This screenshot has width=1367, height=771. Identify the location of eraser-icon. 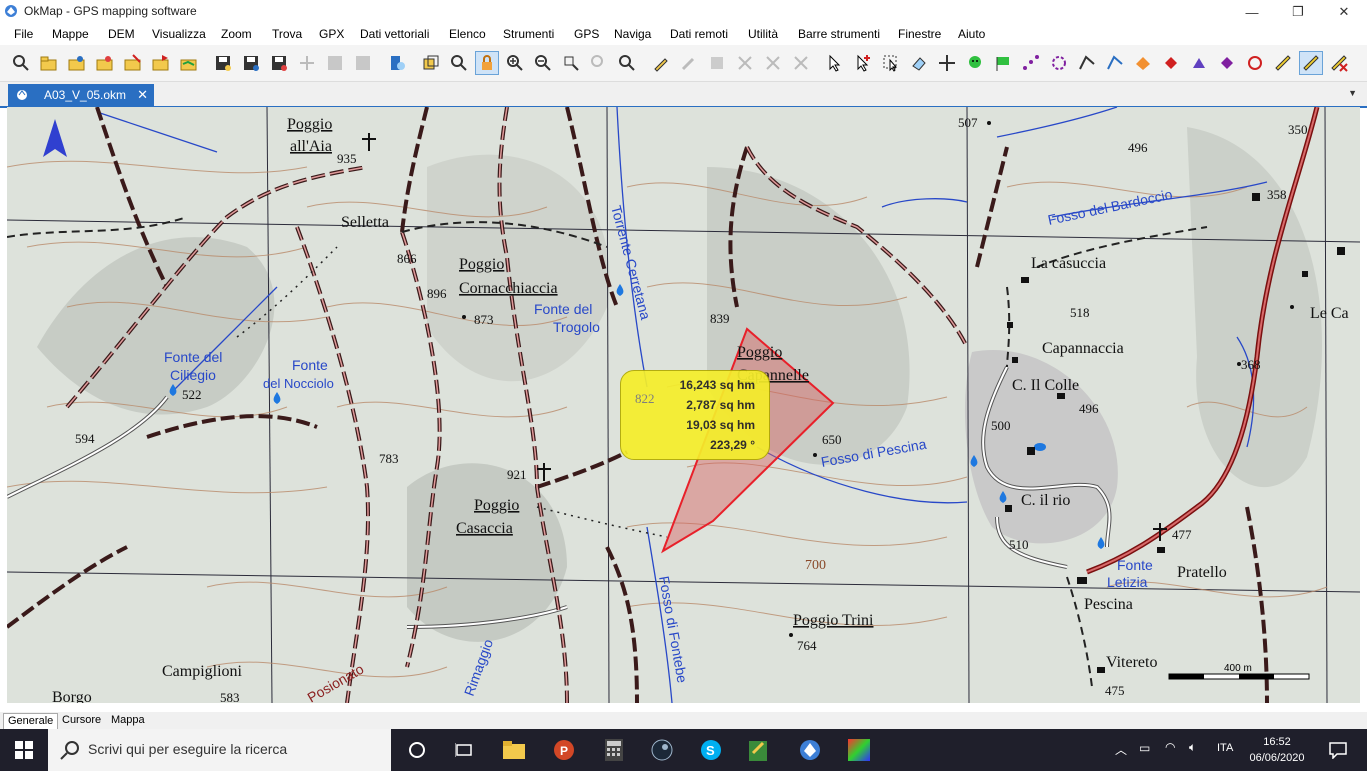
(919, 63).